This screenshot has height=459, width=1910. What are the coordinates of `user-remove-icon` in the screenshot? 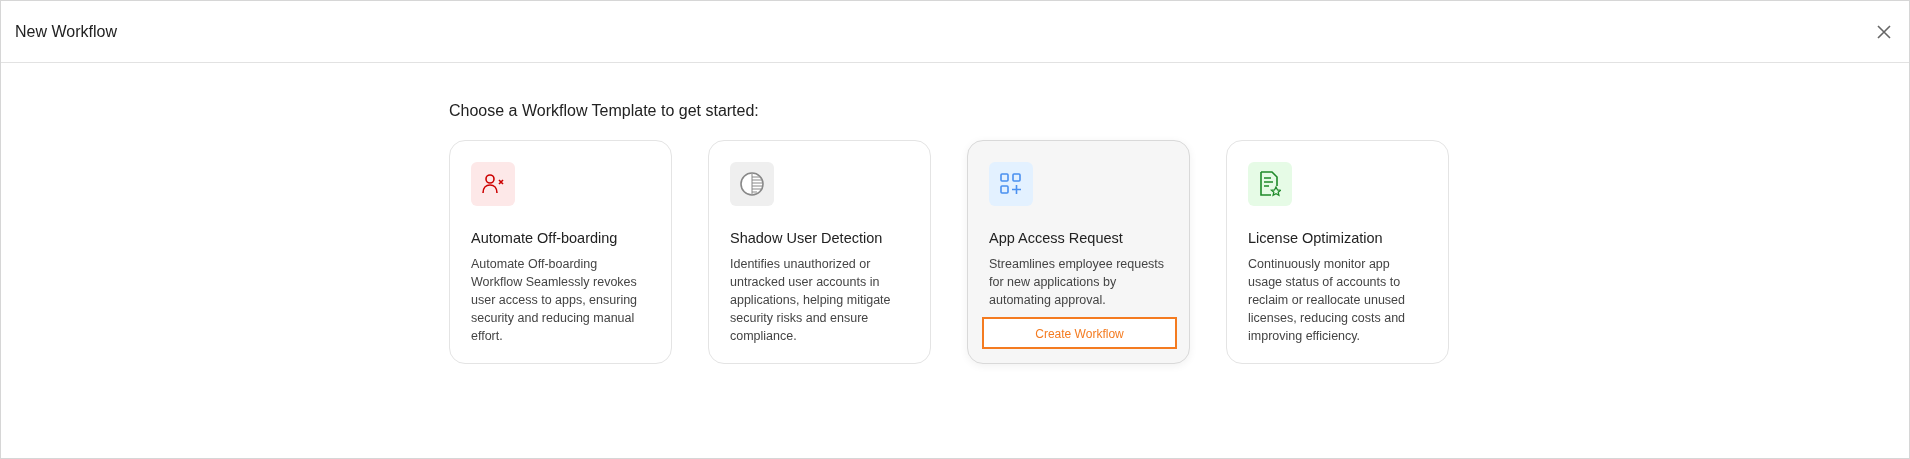 It's located at (493, 184).